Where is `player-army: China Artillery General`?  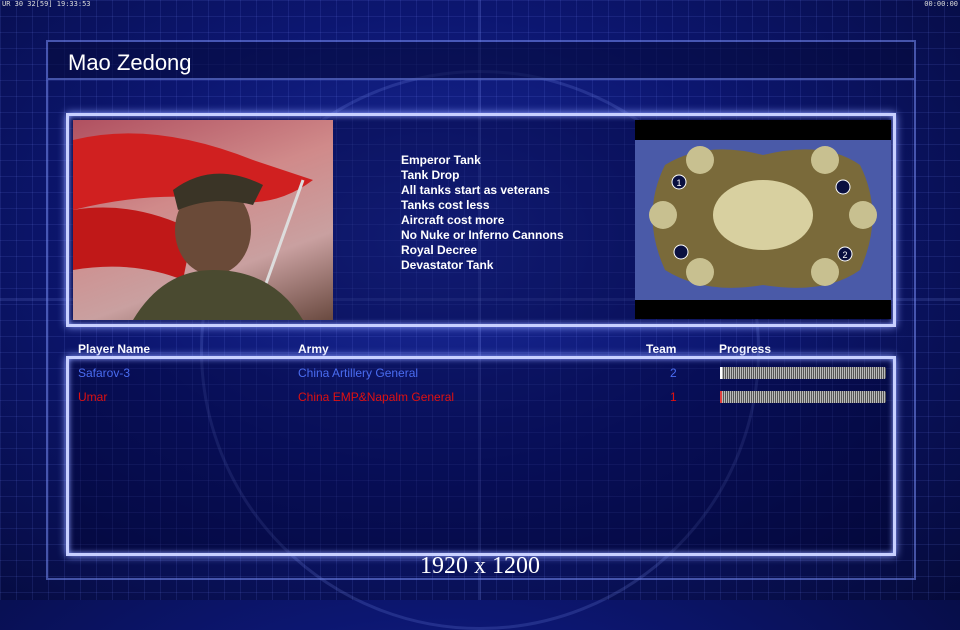 player-army: China Artillery General is located at coordinates (358, 373).